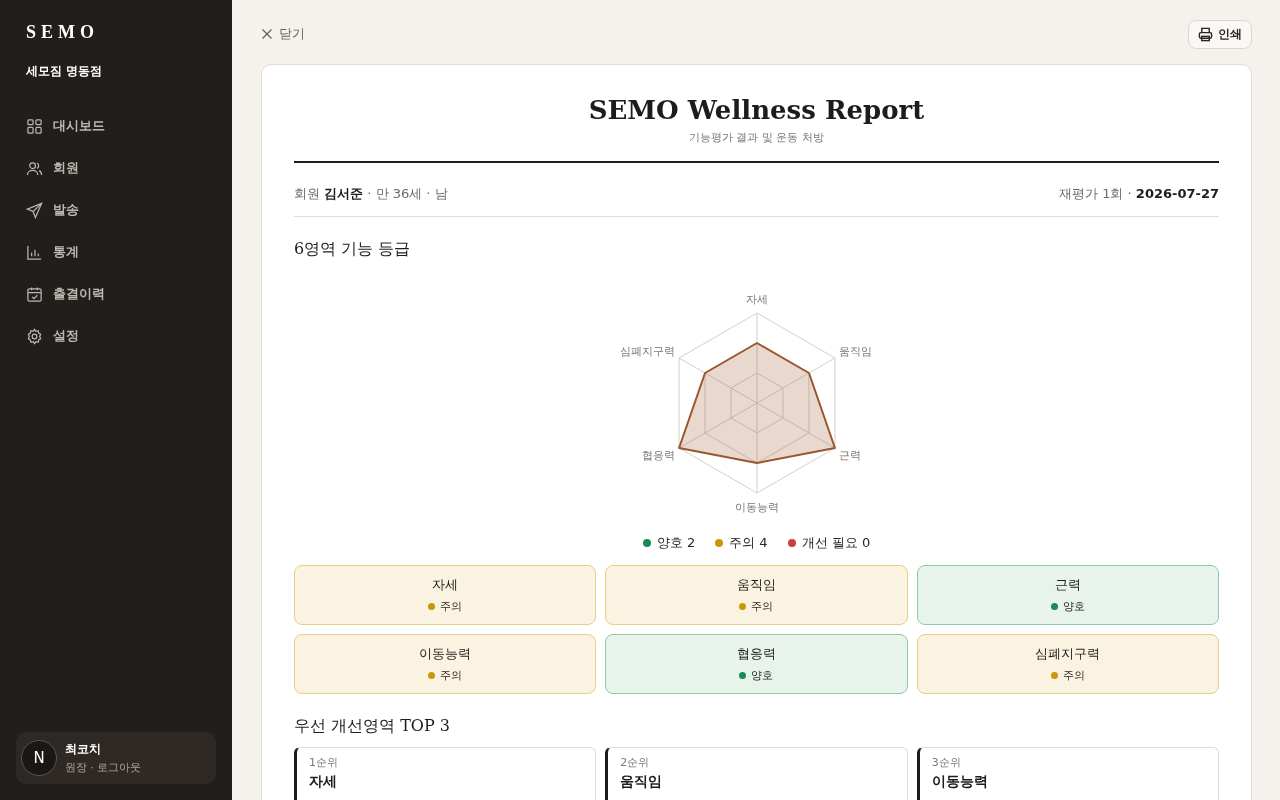 The image size is (1280, 800). Describe the element at coordinates (34, 336) in the screenshot. I see `settings-icon` at that location.